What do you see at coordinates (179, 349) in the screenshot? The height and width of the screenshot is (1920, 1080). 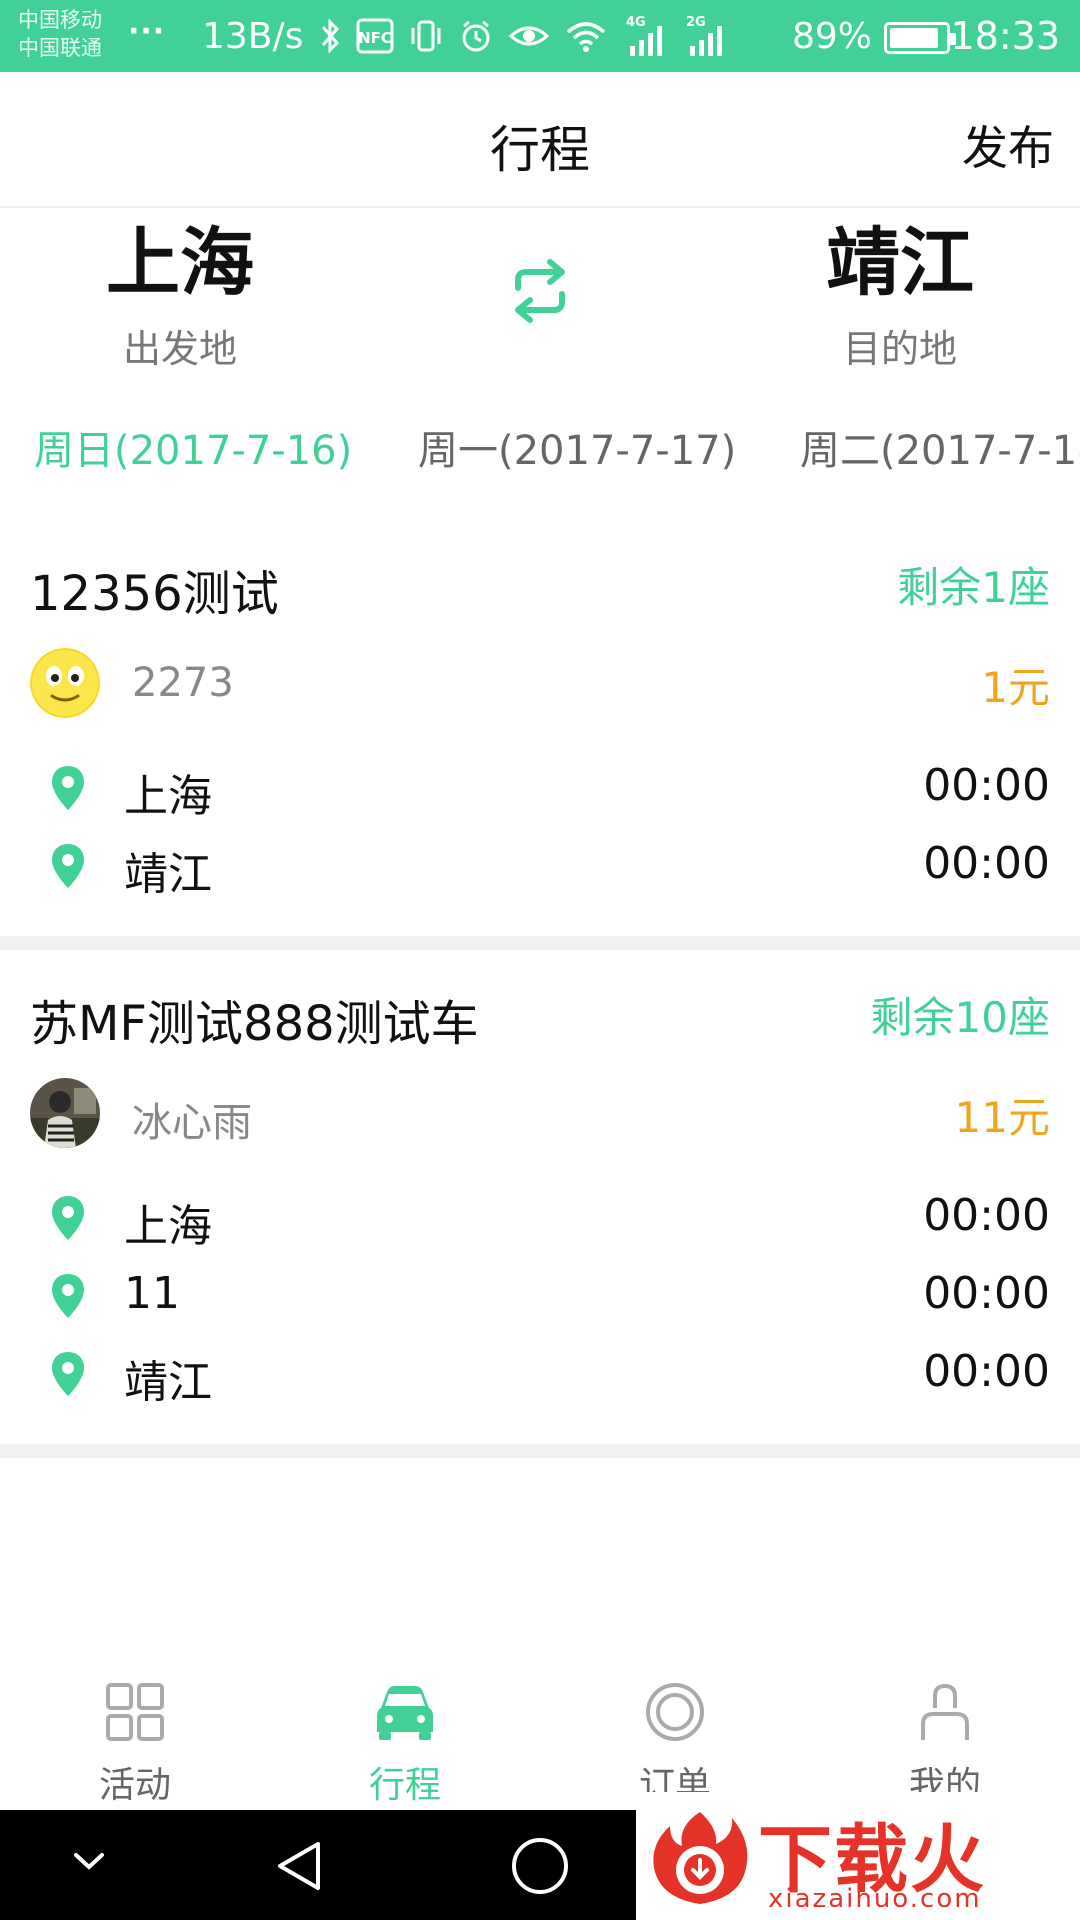 I see `departure-label: 出发地` at bounding box center [179, 349].